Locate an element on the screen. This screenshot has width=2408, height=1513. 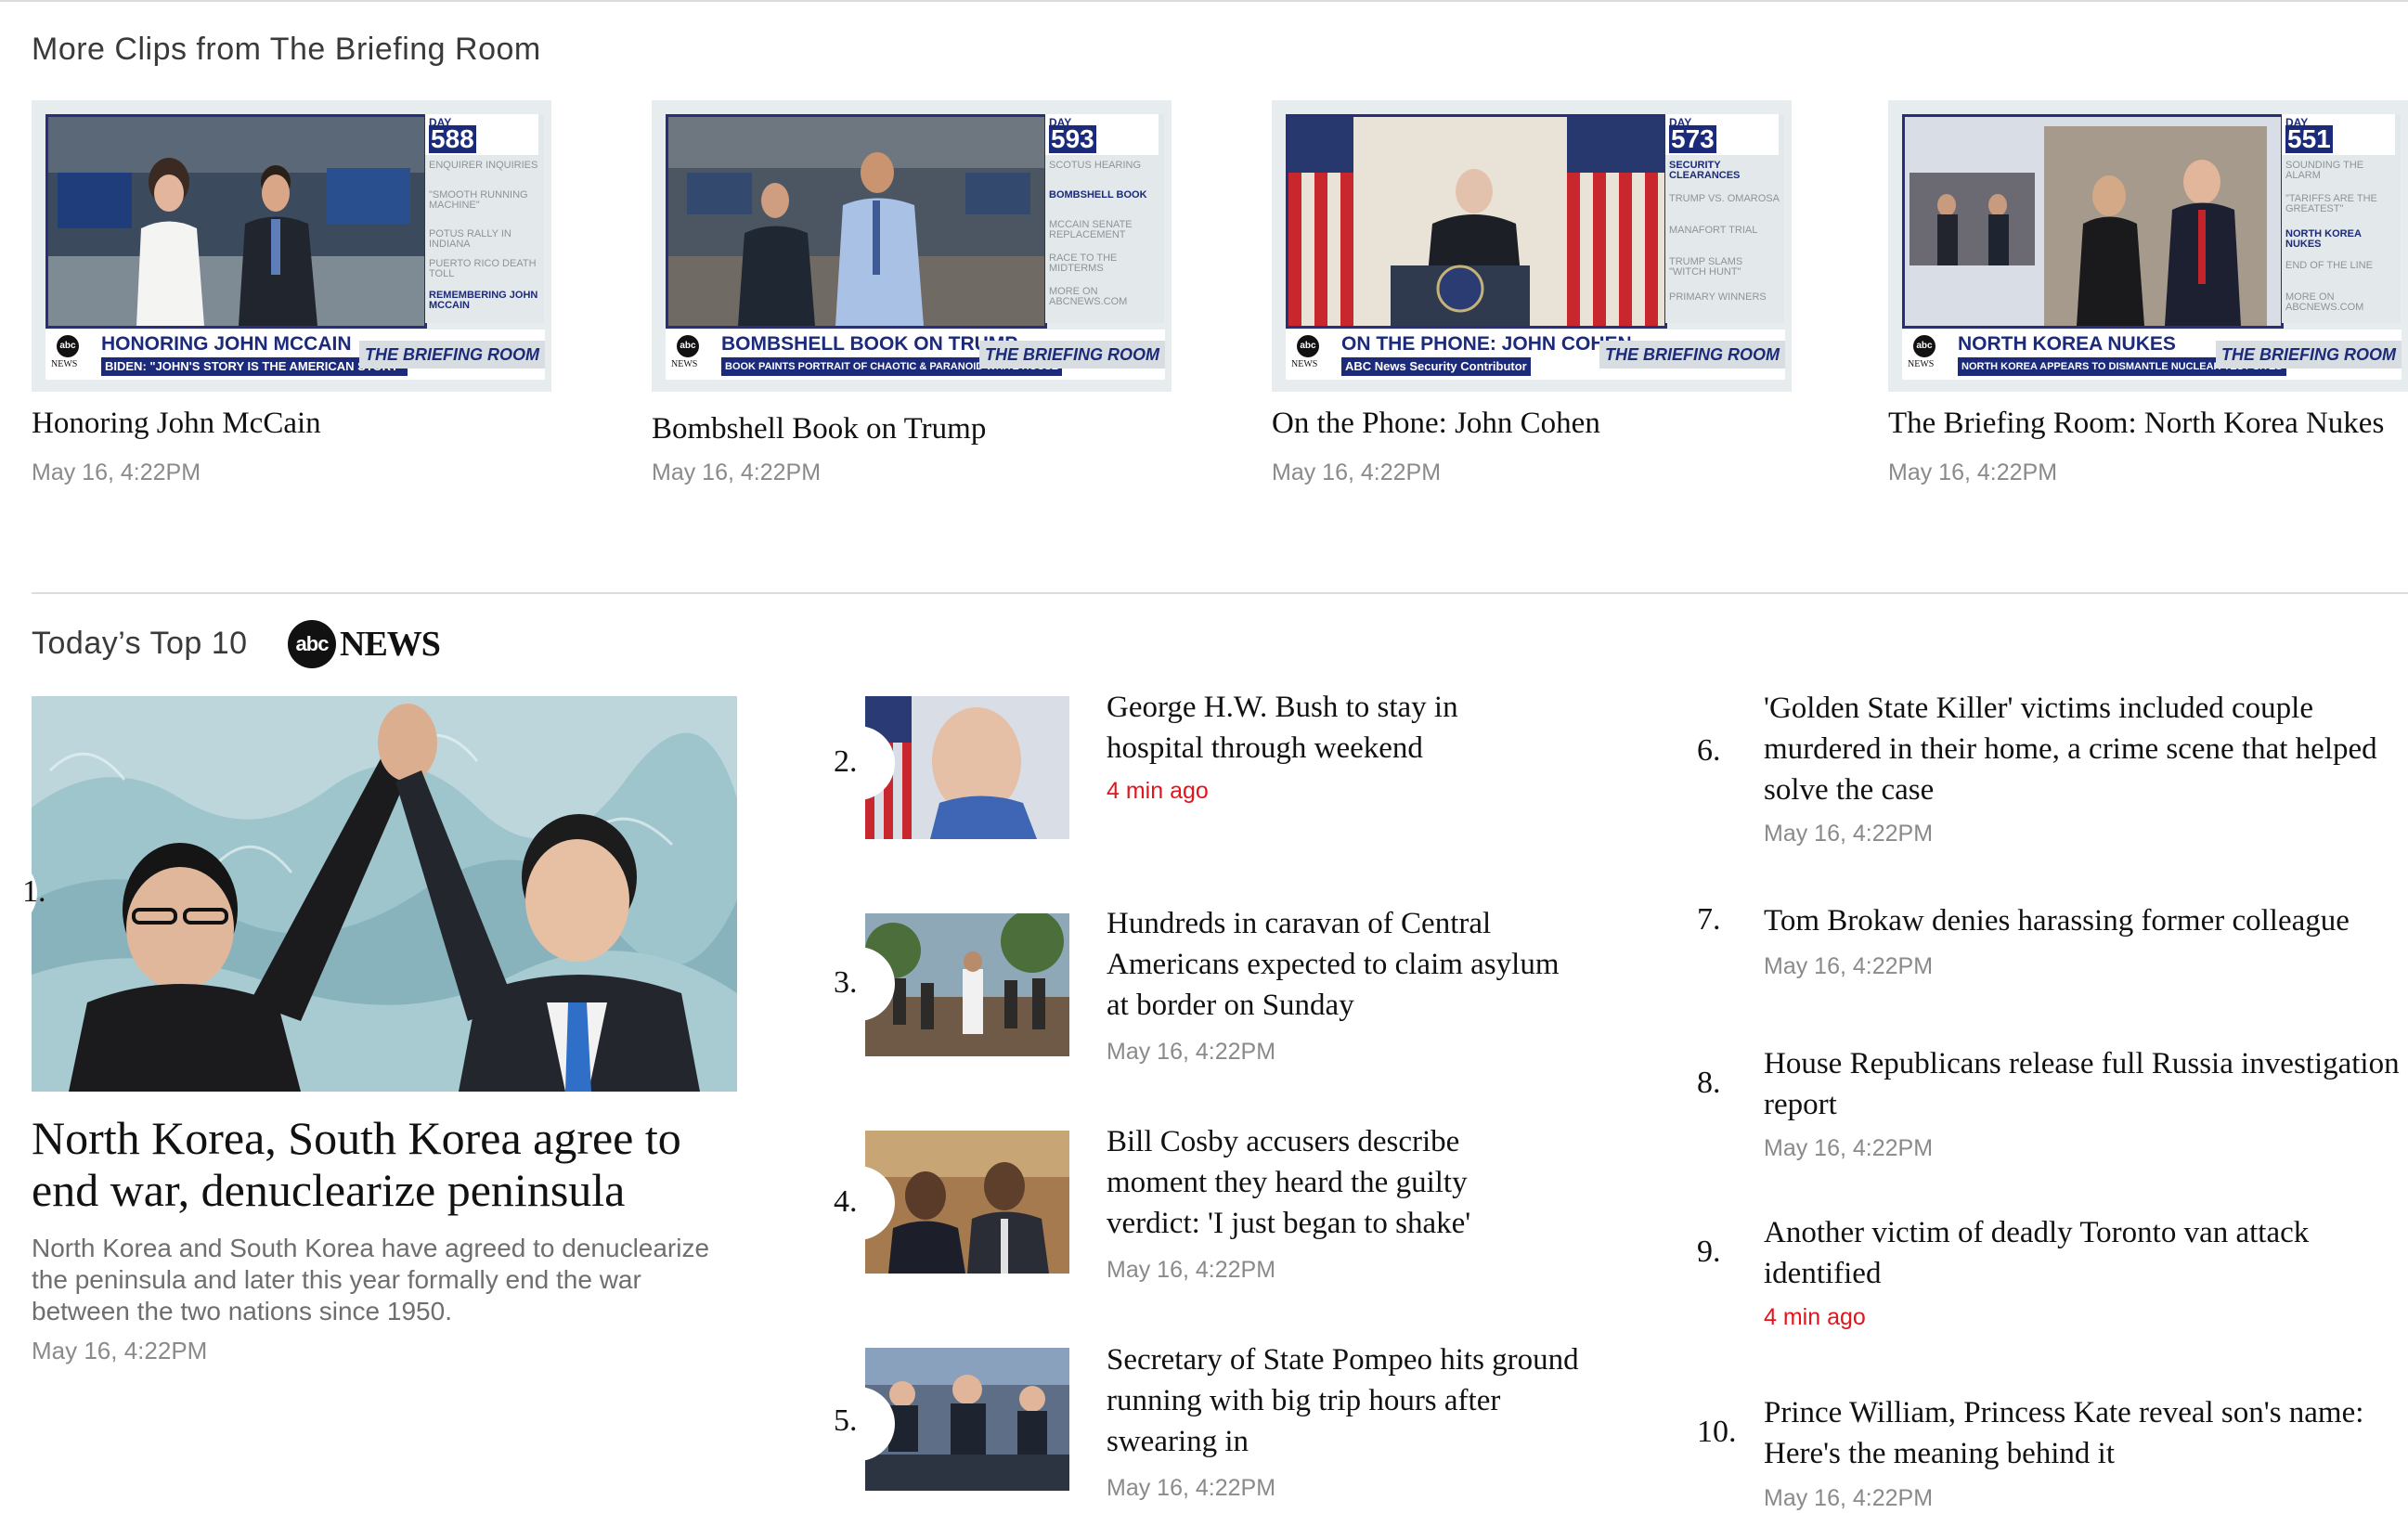
side-topic: SCOTUS HEARING is located at coordinates (1095, 165).